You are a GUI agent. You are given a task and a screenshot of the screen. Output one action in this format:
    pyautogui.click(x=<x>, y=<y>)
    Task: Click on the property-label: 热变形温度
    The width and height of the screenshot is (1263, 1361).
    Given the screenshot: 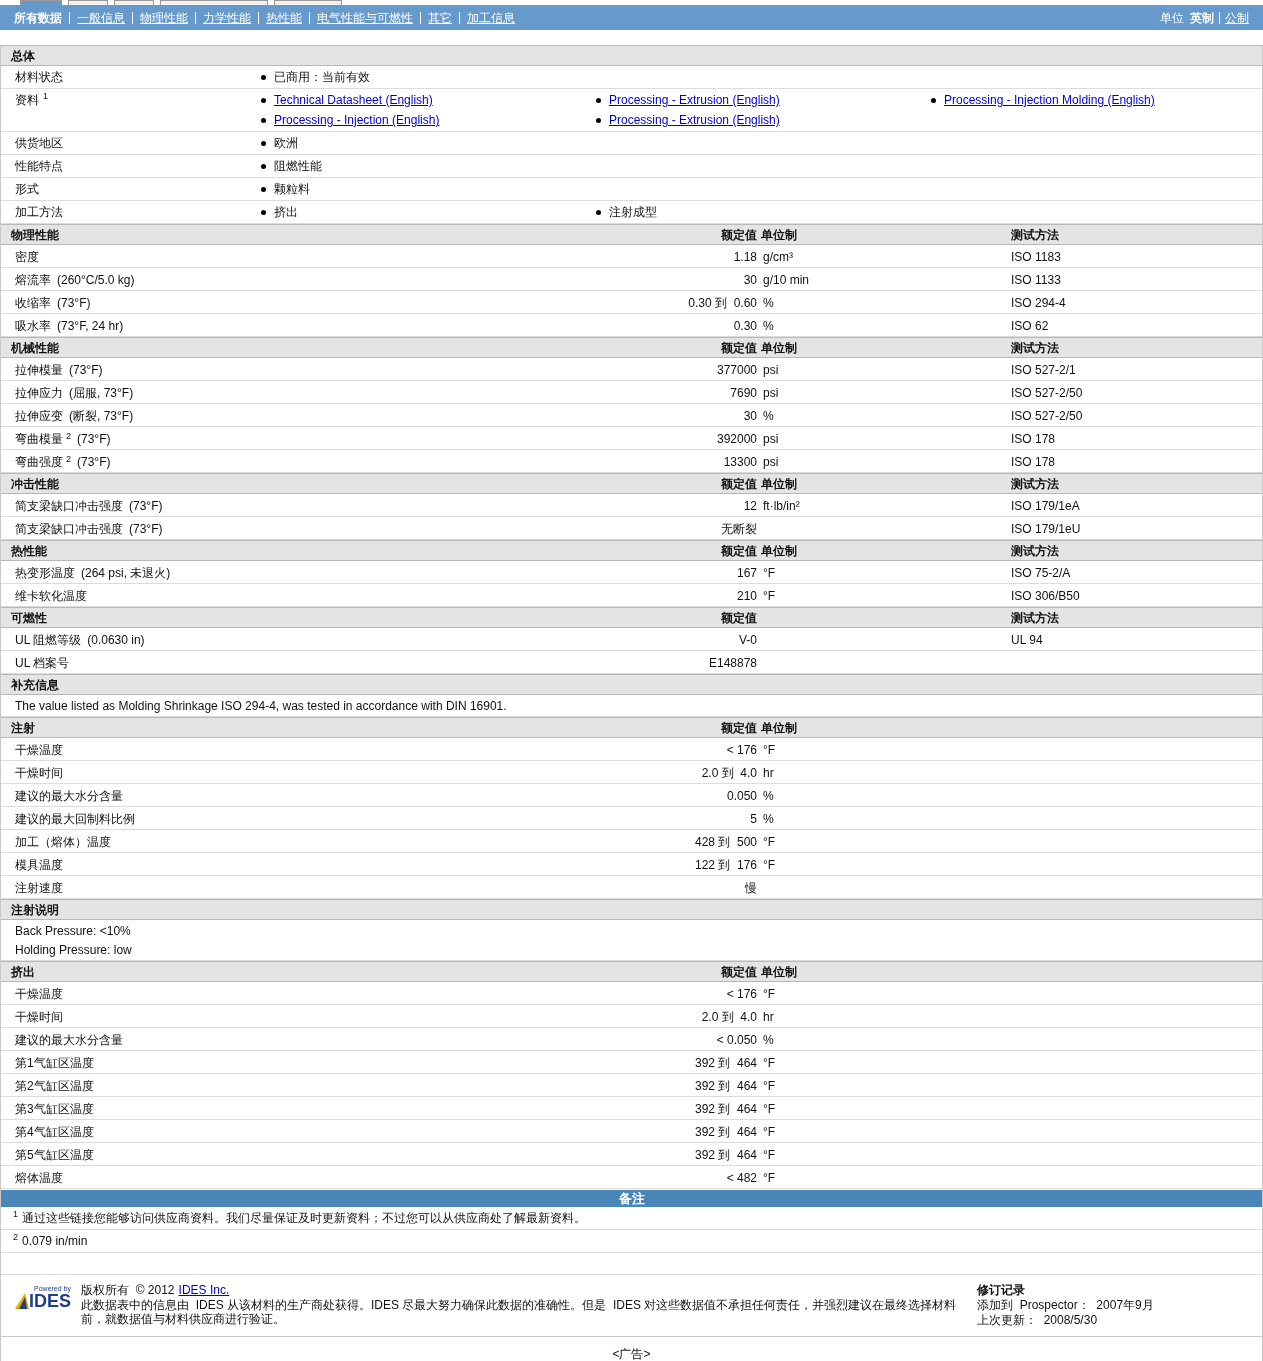 What is the action you would take?
    pyautogui.click(x=45, y=573)
    